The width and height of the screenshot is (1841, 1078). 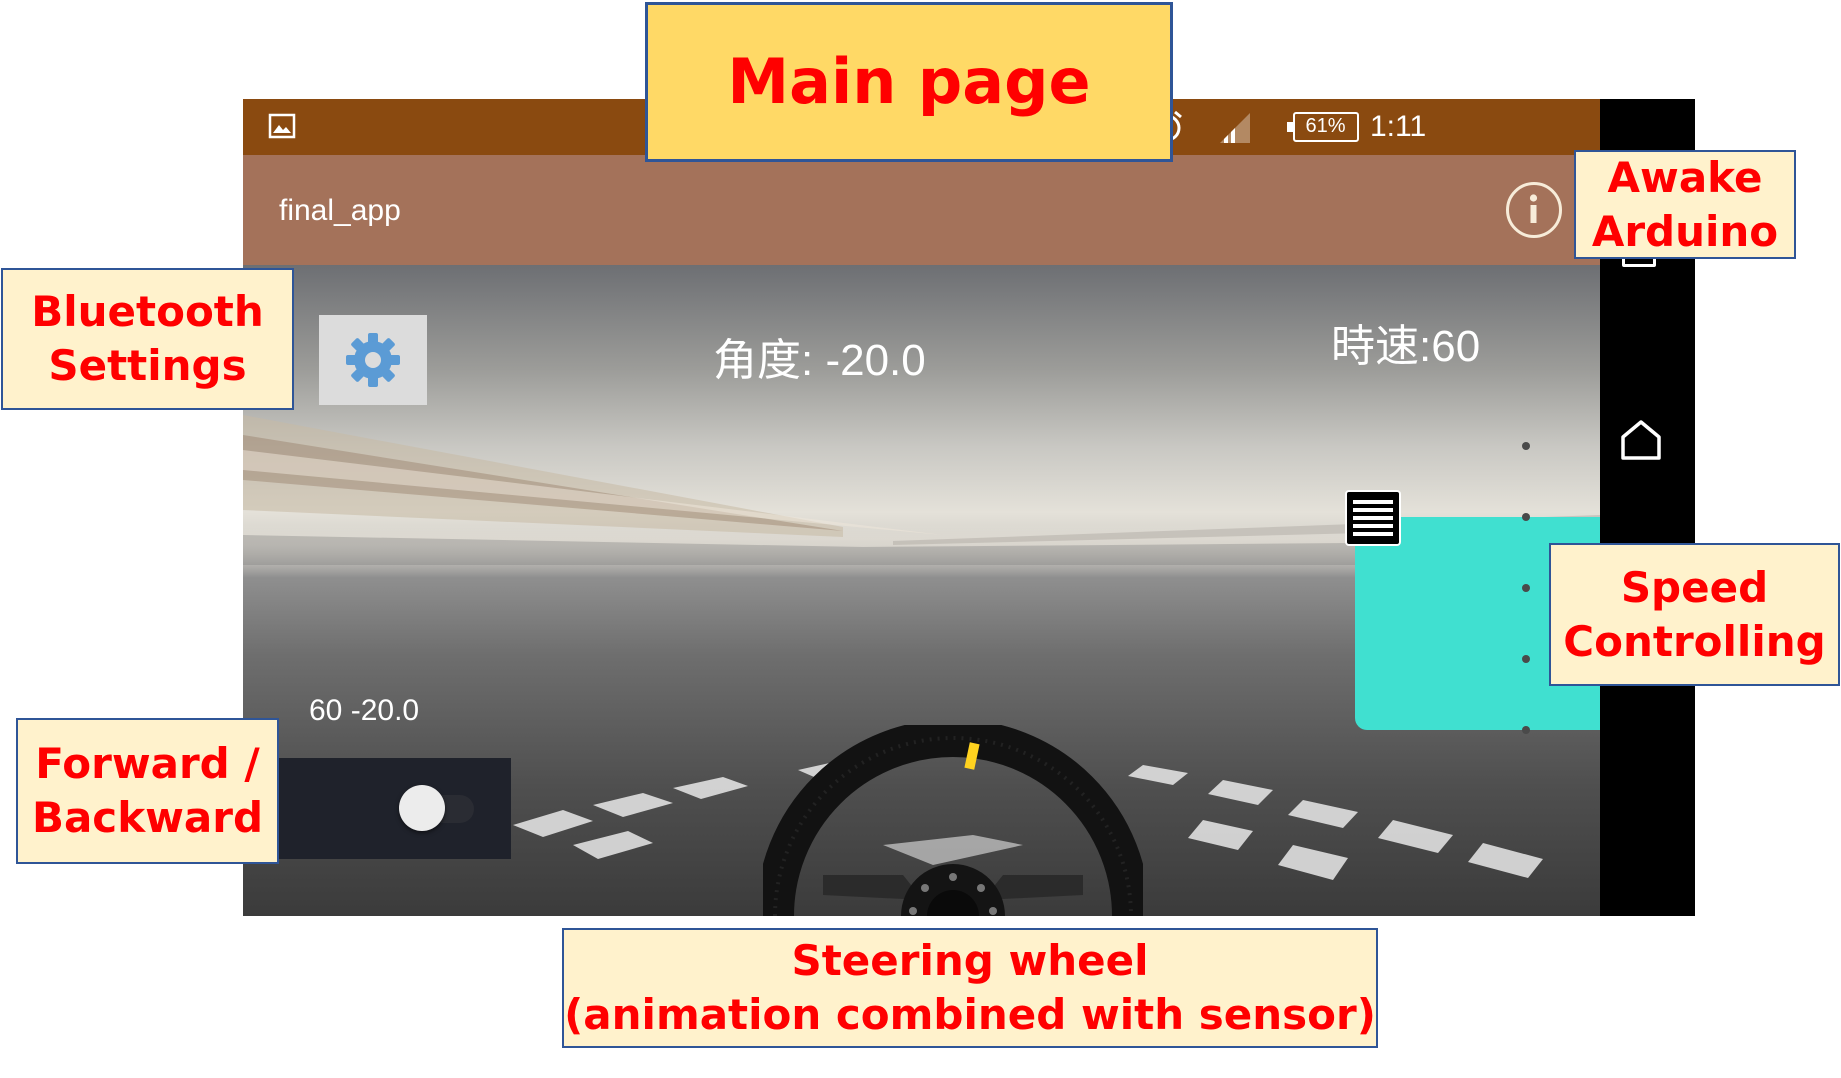 What do you see at coordinates (1325, 126) in the screenshot?
I see `battery-percent: 61%` at bounding box center [1325, 126].